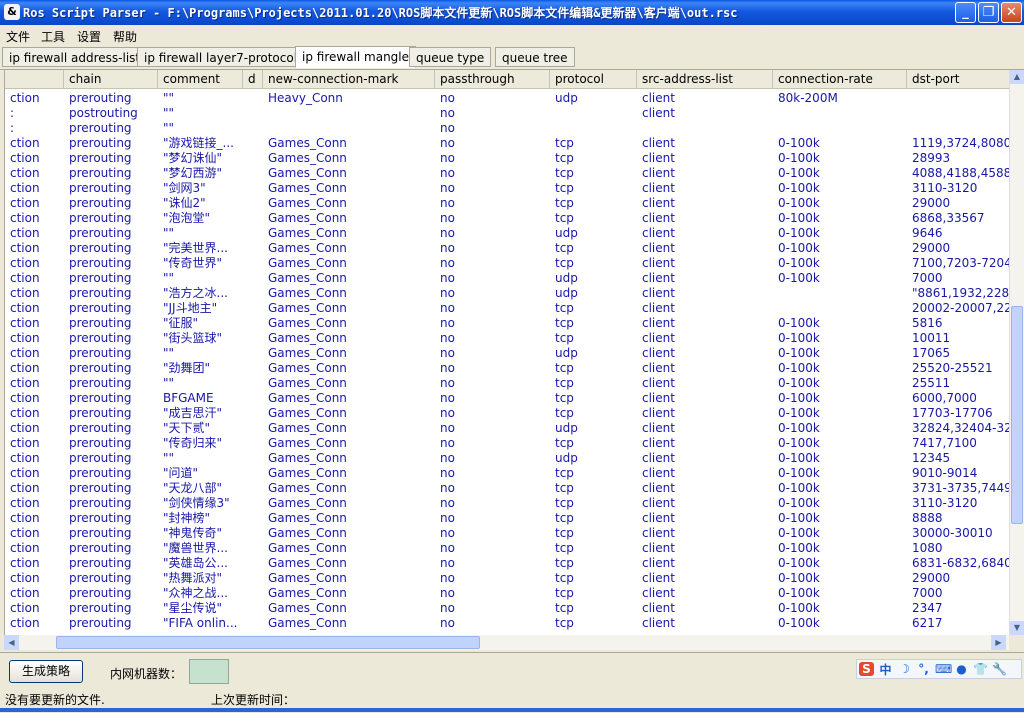 This screenshot has width=1024, height=713. What do you see at coordinates (200, 578) in the screenshot?
I see `cell-comment: "热舞派对"` at bounding box center [200, 578].